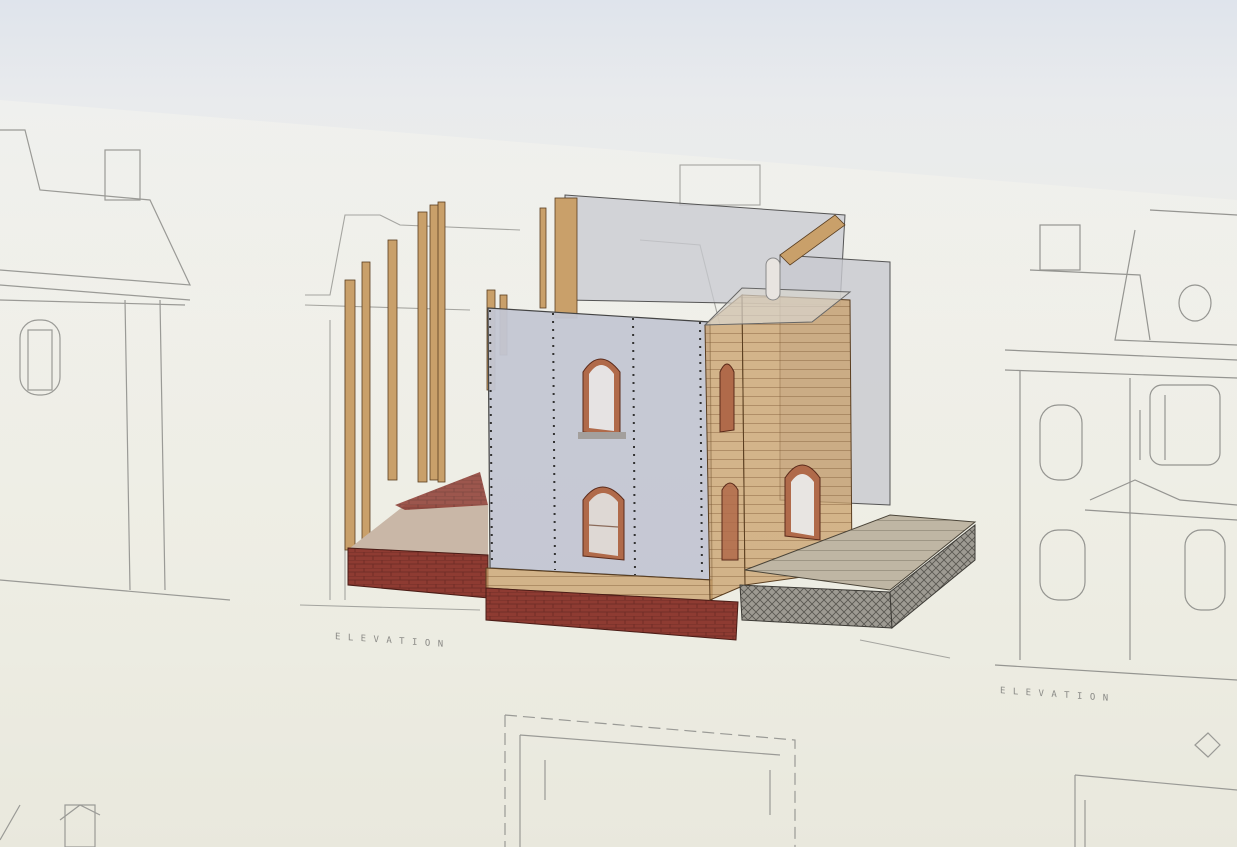 The height and width of the screenshot is (847, 1237). Describe the element at coordinates (602, 398) in the screenshot. I see `upper-arched-window` at that location.